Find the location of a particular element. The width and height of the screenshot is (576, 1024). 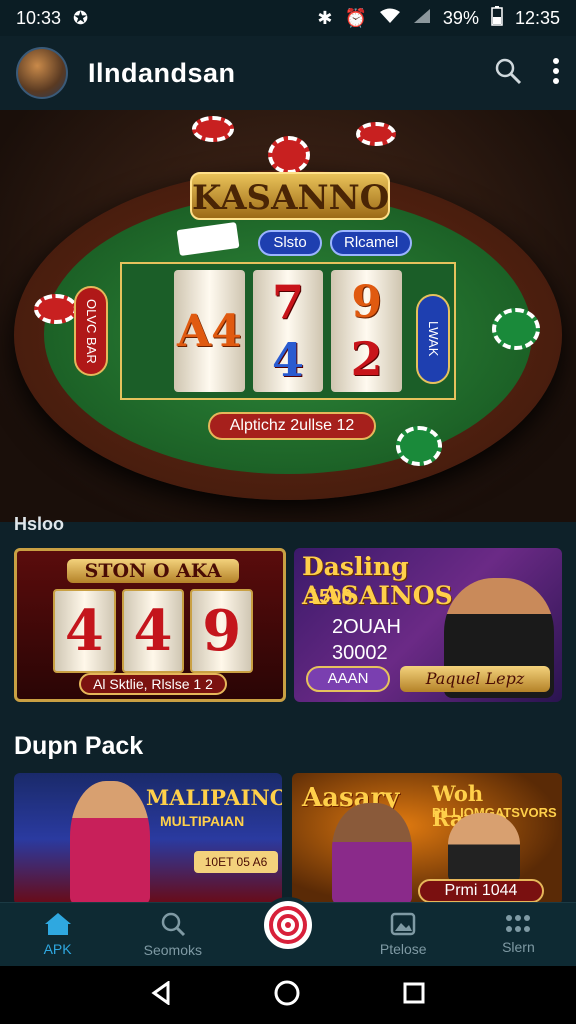

side-label-left: OLVC BAR is located at coordinates (91, 331).